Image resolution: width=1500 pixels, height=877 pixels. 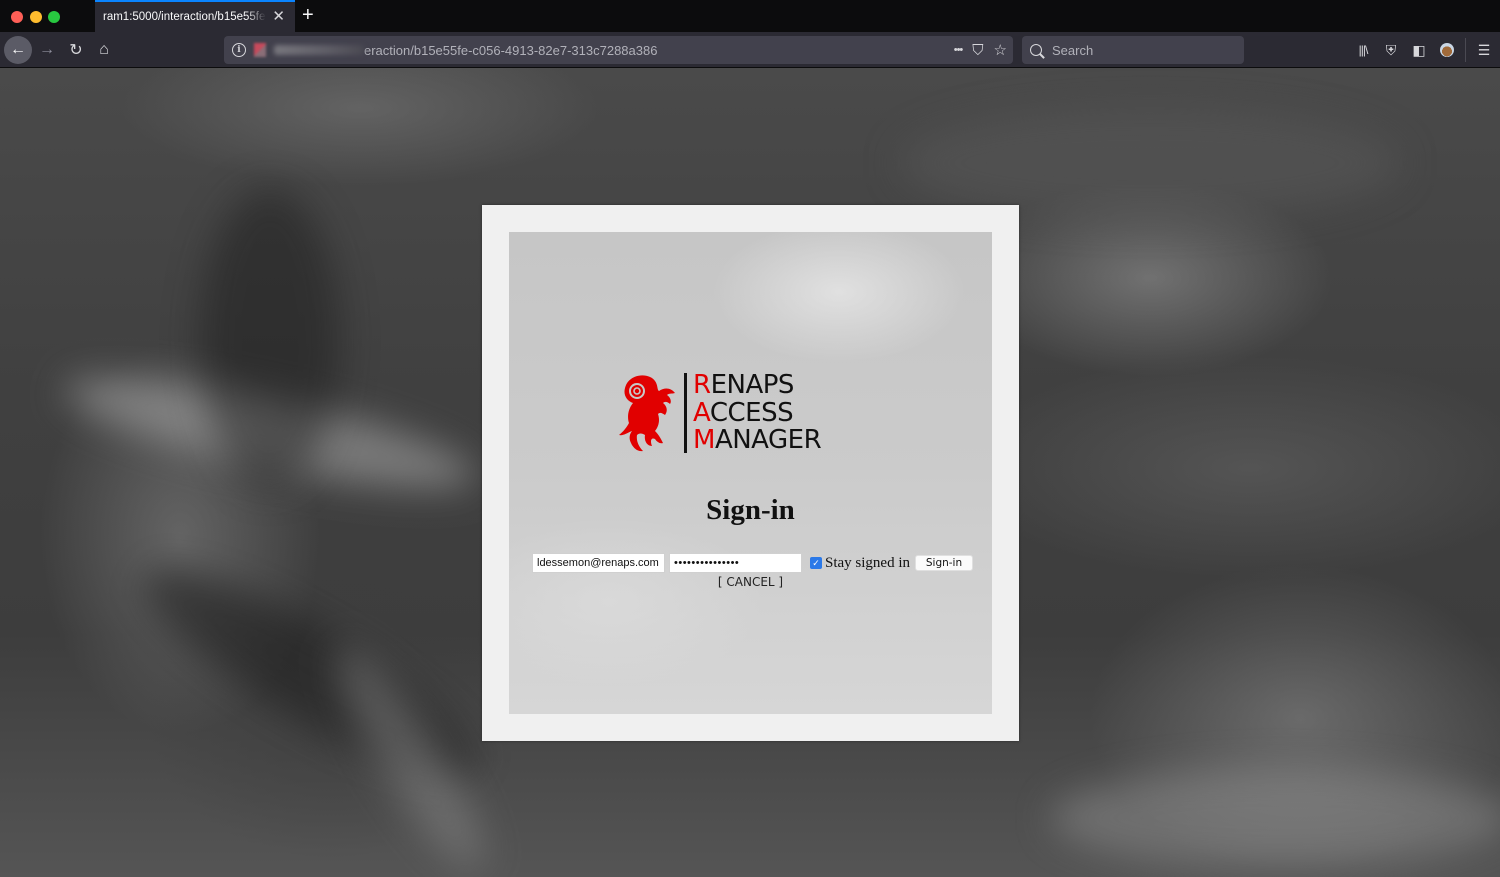 I want to click on ram-mascot-icon, so click(x=647, y=413).